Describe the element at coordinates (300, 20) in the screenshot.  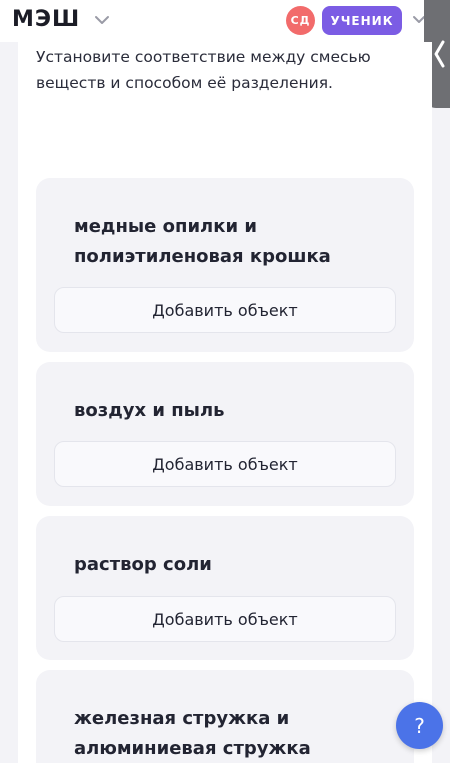
I see `avatar: СД` at that location.